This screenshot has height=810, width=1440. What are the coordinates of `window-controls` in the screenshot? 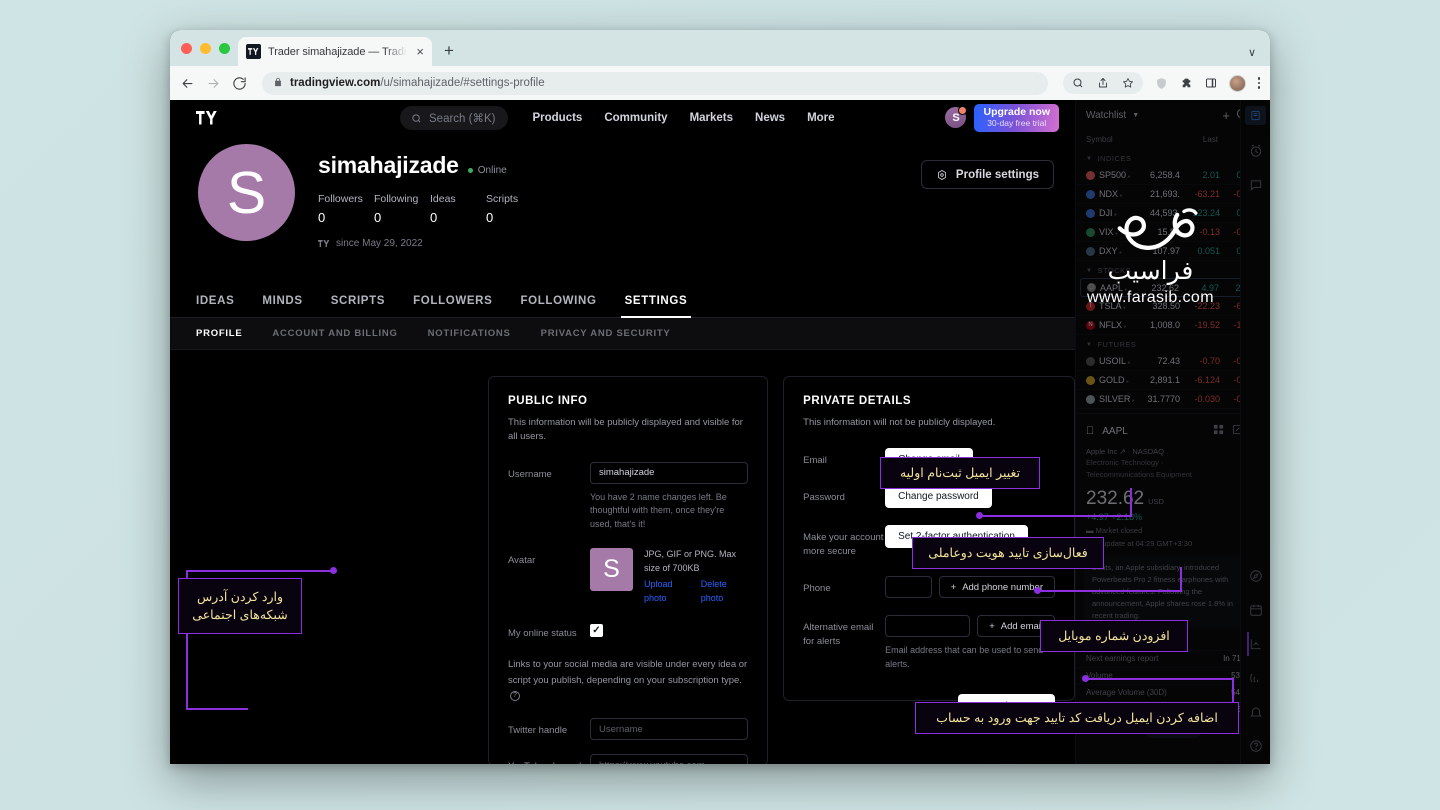 It's located at (208, 48).